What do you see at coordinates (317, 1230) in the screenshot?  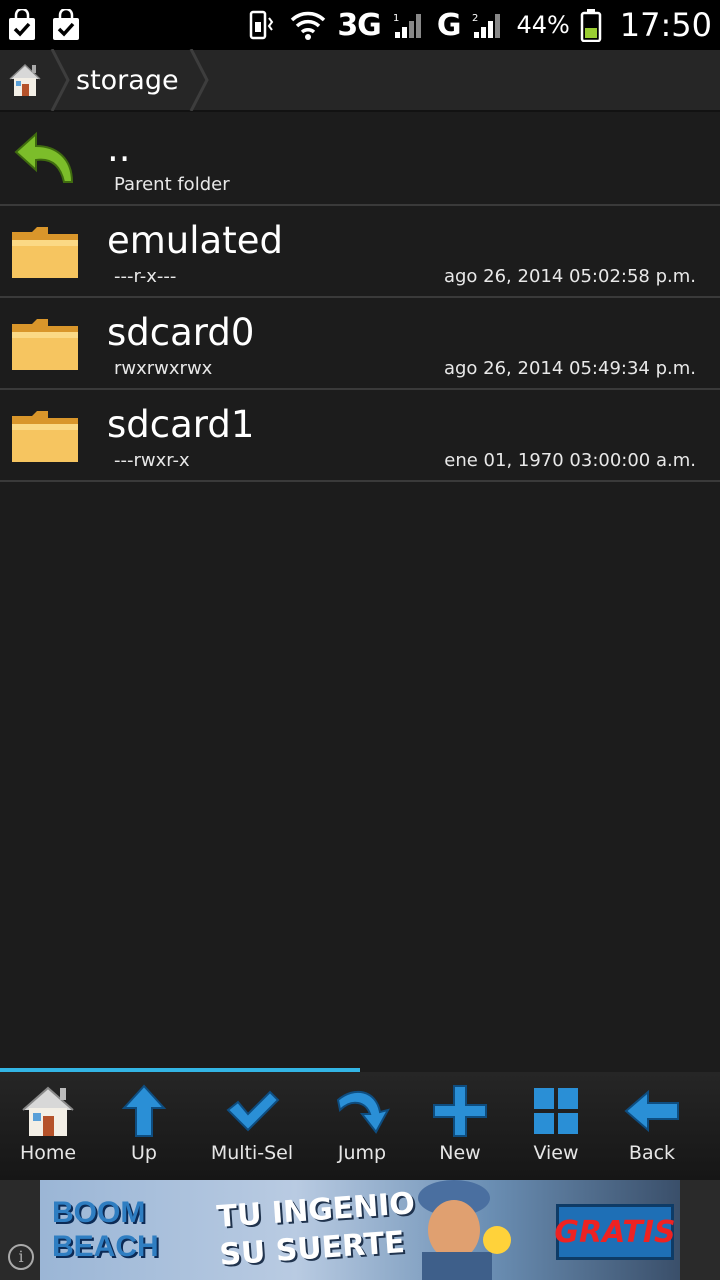 I see `ad-tagline: TU INGENIO SU SUERTE` at bounding box center [317, 1230].